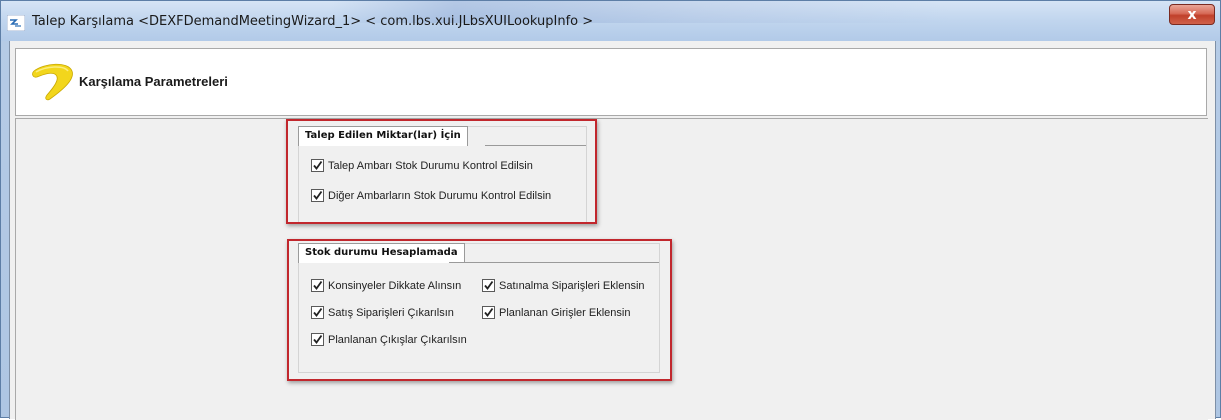  What do you see at coordinates (441, 171) in the screenshot?
I see `highlight-box-requested-quantities` at bounding box center [441, 171].